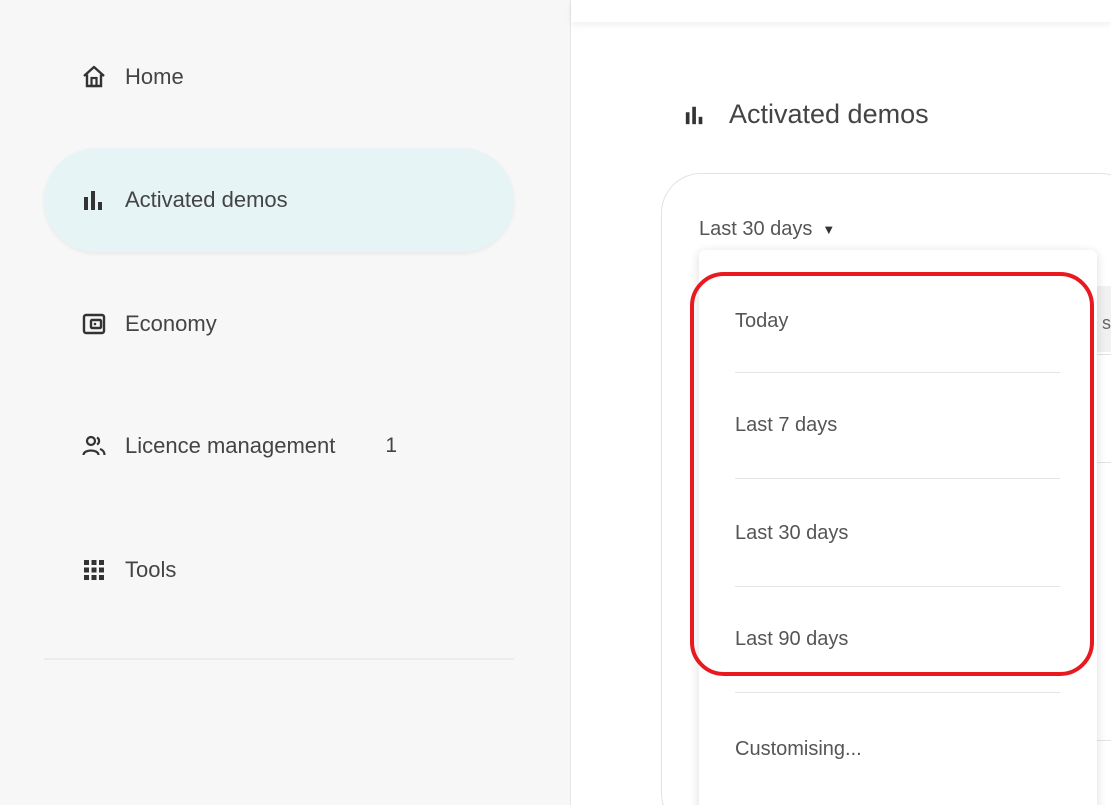 The width and height of the screenshot is (1111, 805). Describe the element at coordinates (841, 11) in the screenshot. I see `top-bar` at that location.